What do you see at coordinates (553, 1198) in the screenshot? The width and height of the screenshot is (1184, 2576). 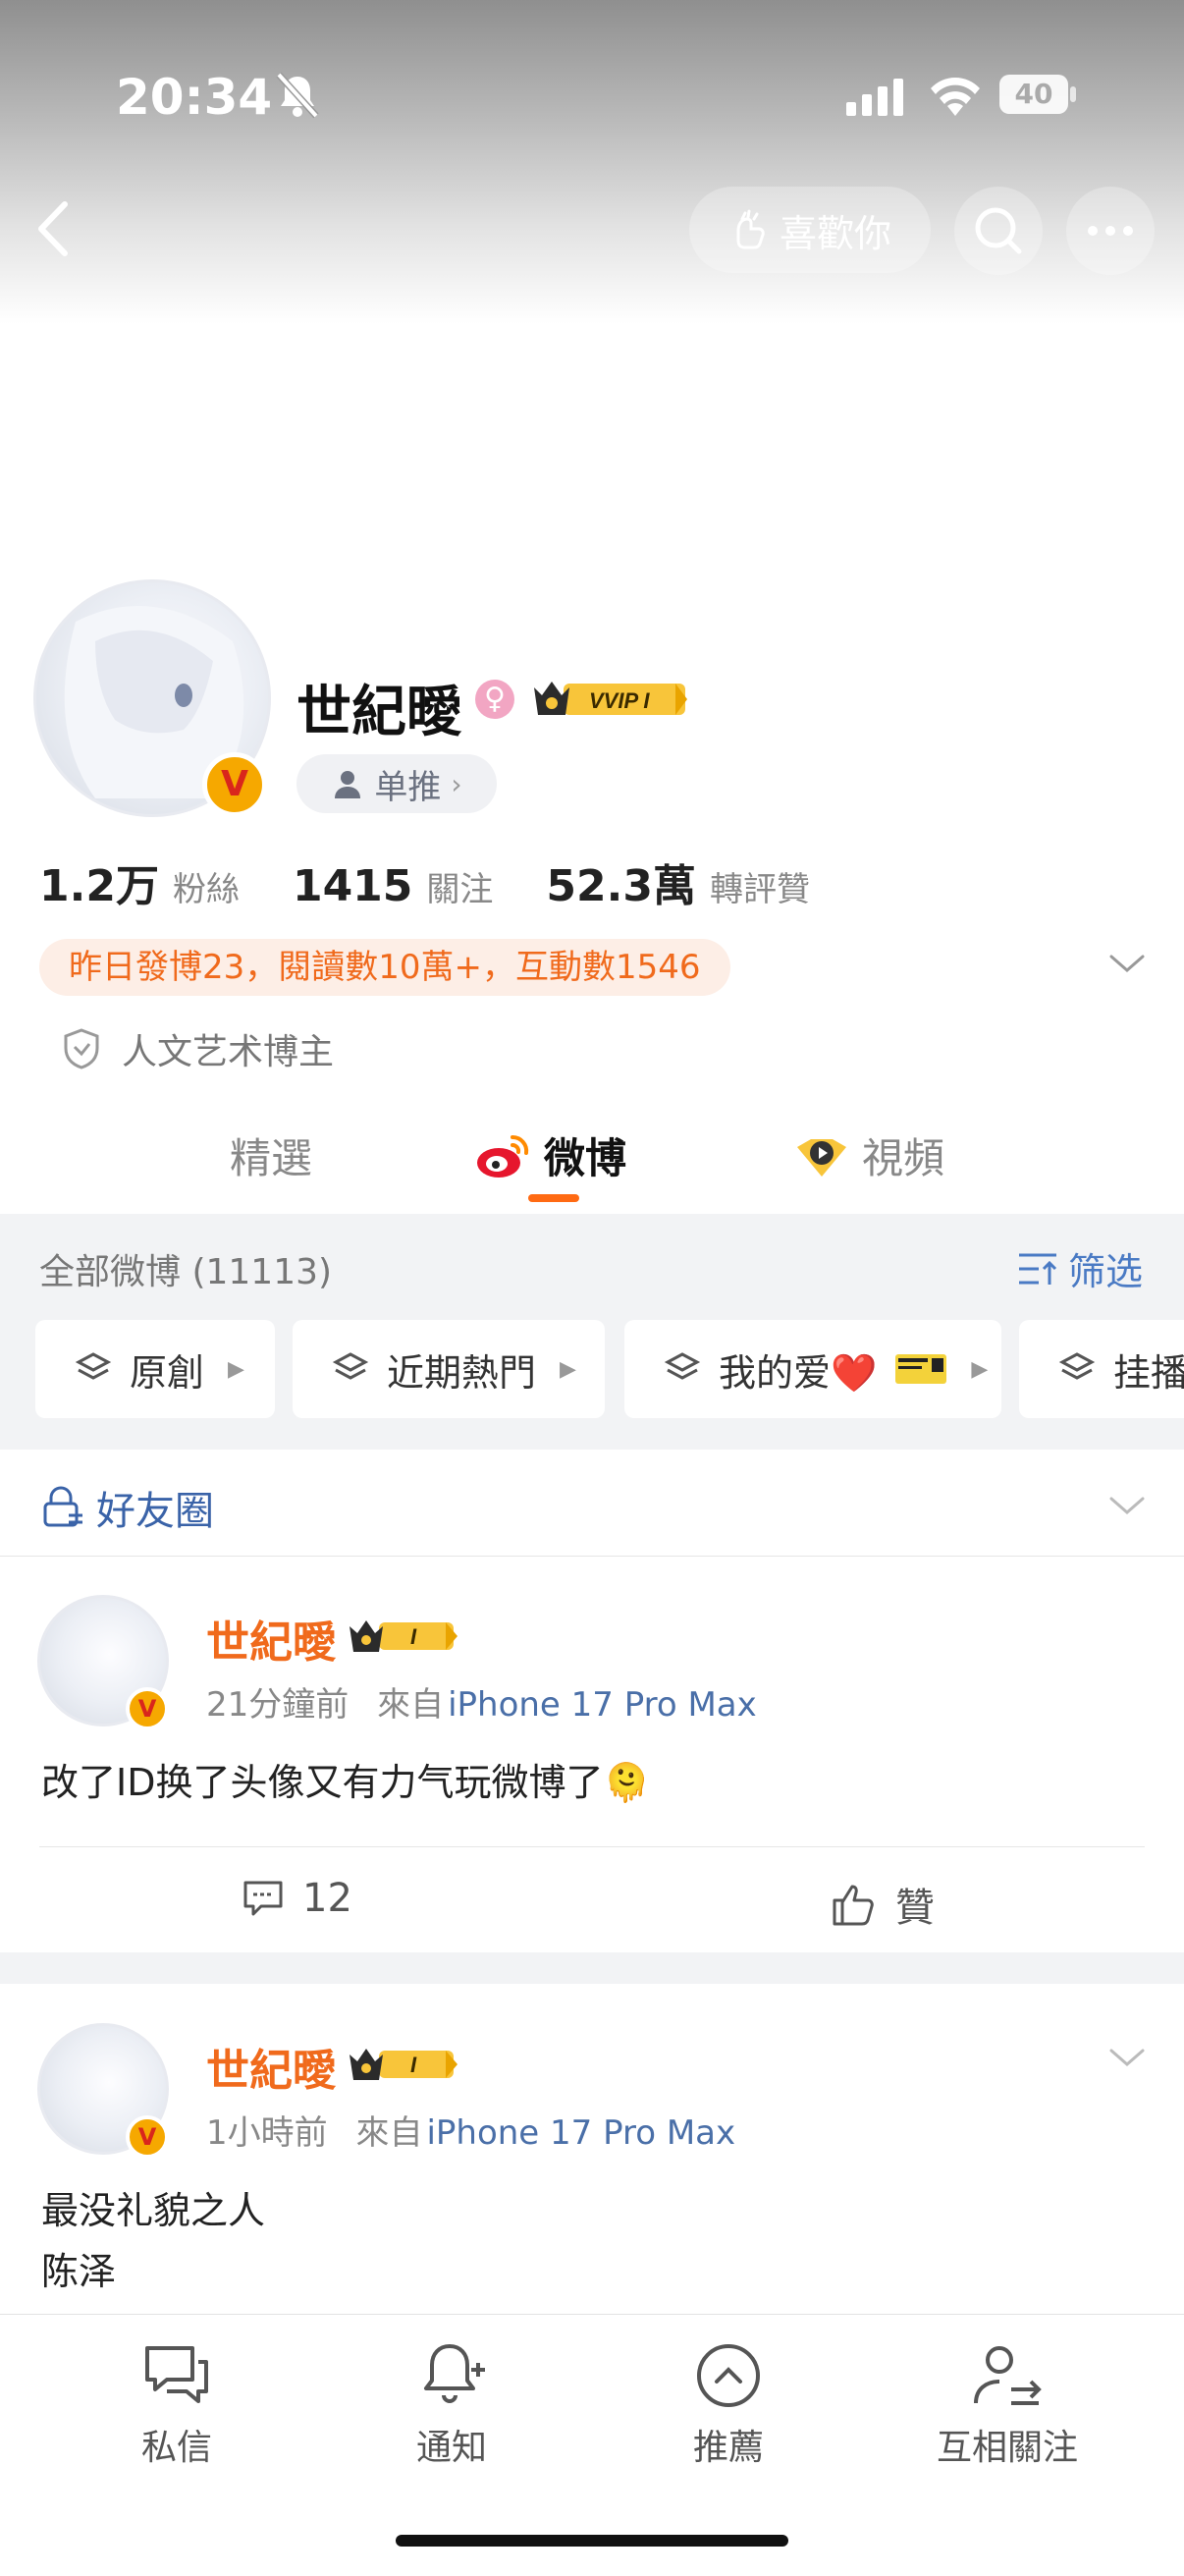 I see `active-tab-indicator` at bounding box center [553, 1198].